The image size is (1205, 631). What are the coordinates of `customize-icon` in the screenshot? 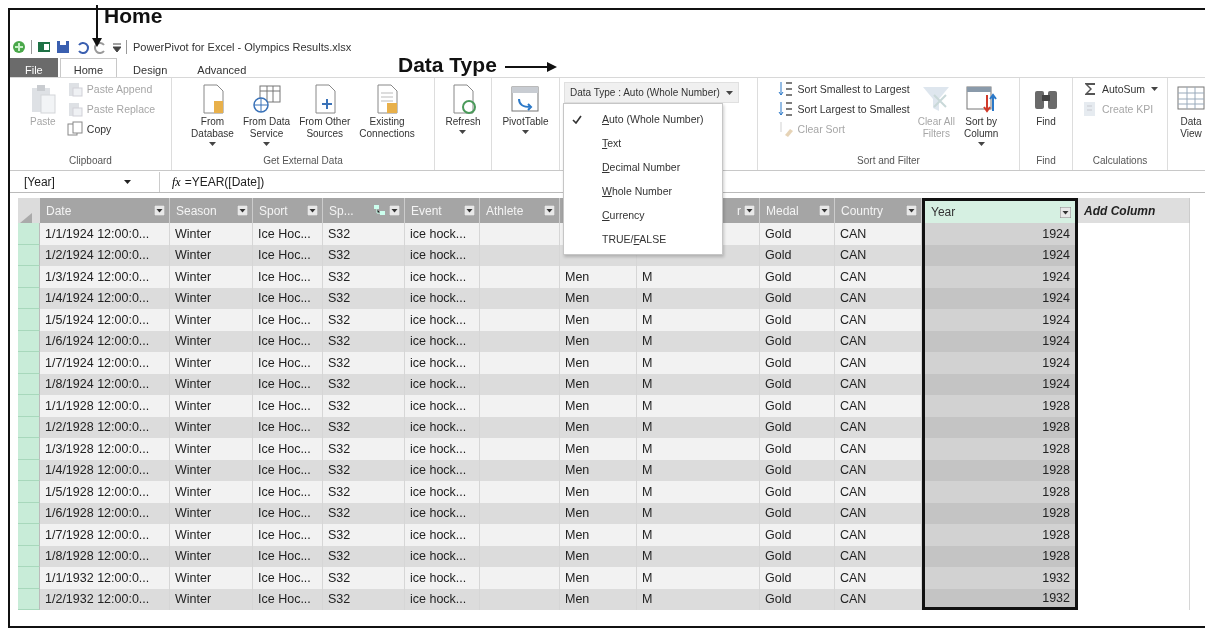 It's located at (117, 47).